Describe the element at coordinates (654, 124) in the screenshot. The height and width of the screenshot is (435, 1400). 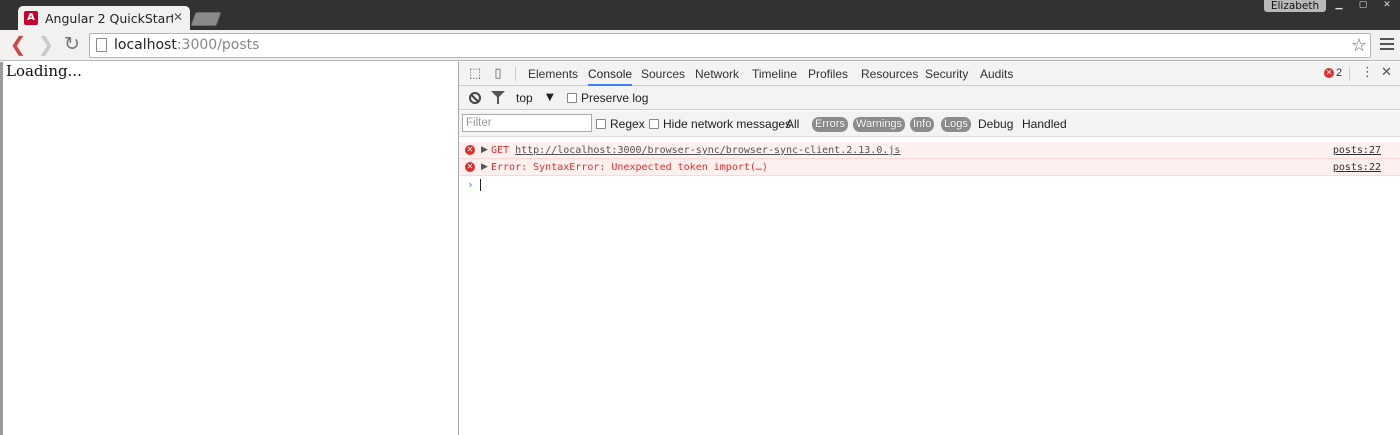
I see `hide-network-checkbox` at that location.